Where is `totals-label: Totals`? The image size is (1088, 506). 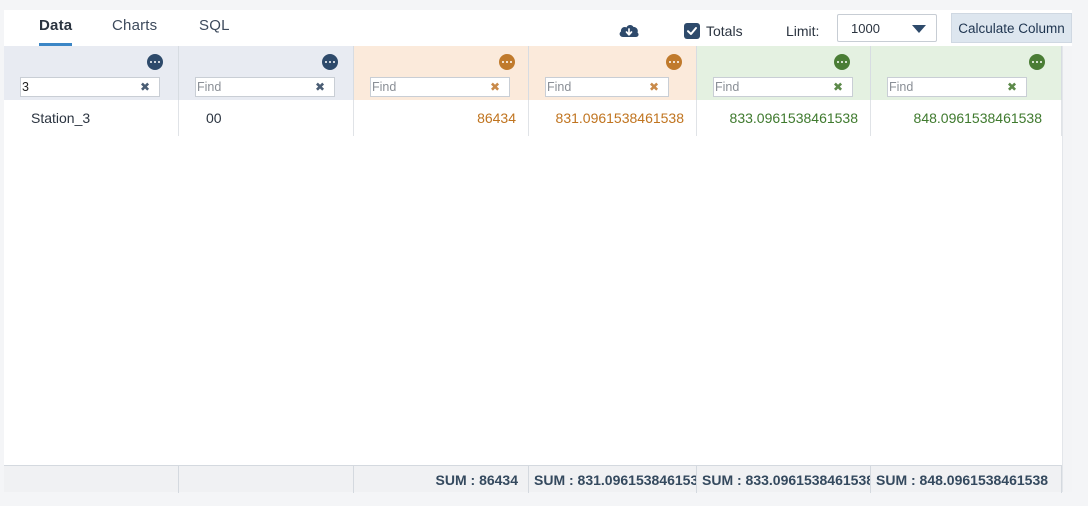
totals-label: Totals is located at coordinates (724, 31).